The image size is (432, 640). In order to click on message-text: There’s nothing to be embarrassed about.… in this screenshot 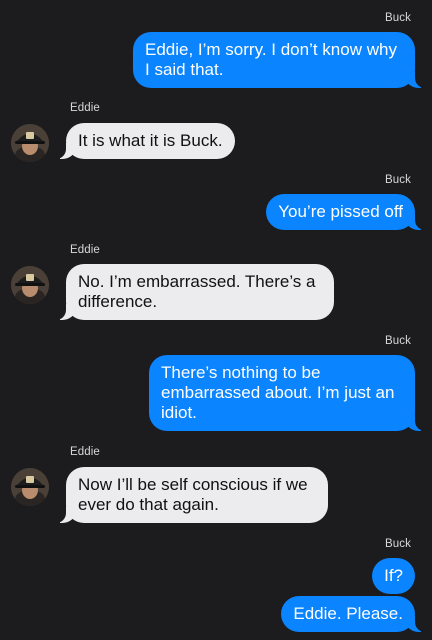, I will do `click(278, 392)`.